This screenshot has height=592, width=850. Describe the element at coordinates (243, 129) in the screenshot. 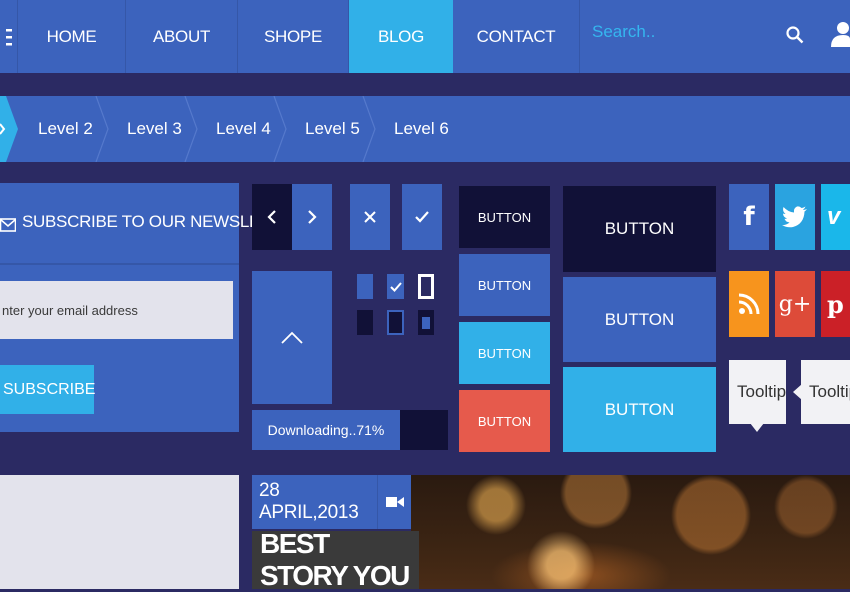

I see `breadcrumb-item-level-4: Level 4` at that location.